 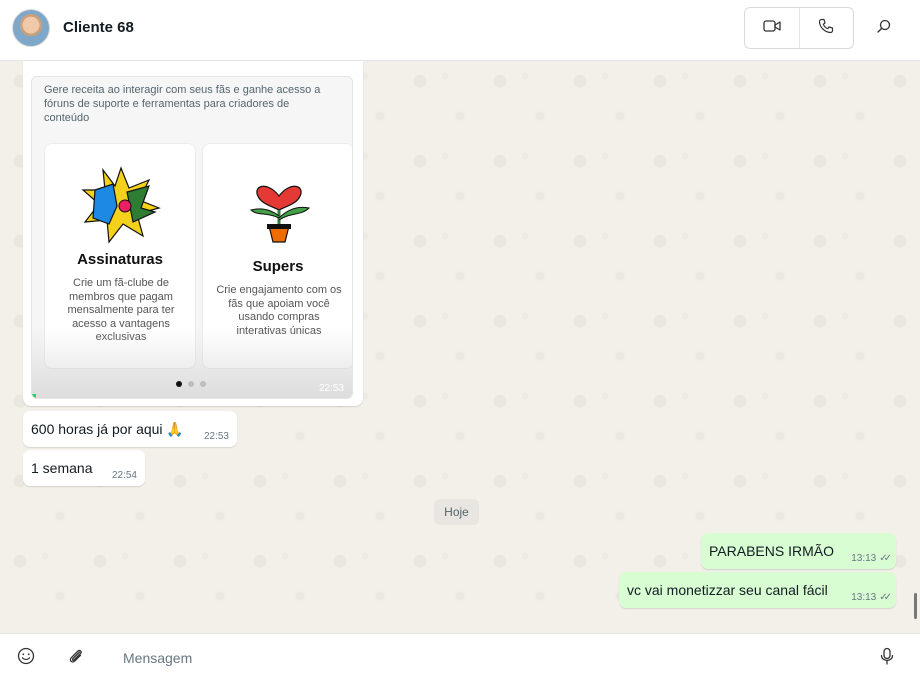 I want to click on message-input, so click(x=482, y=658).